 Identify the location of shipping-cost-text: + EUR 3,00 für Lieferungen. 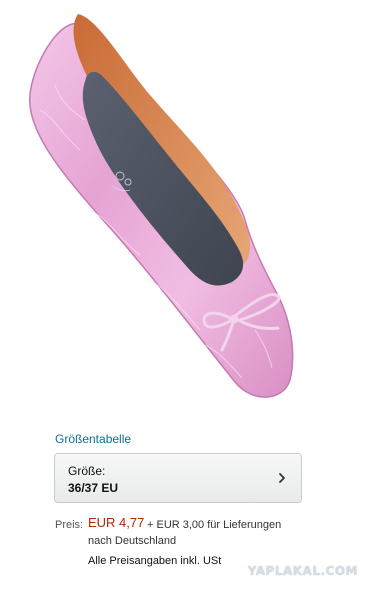
(214, 525).